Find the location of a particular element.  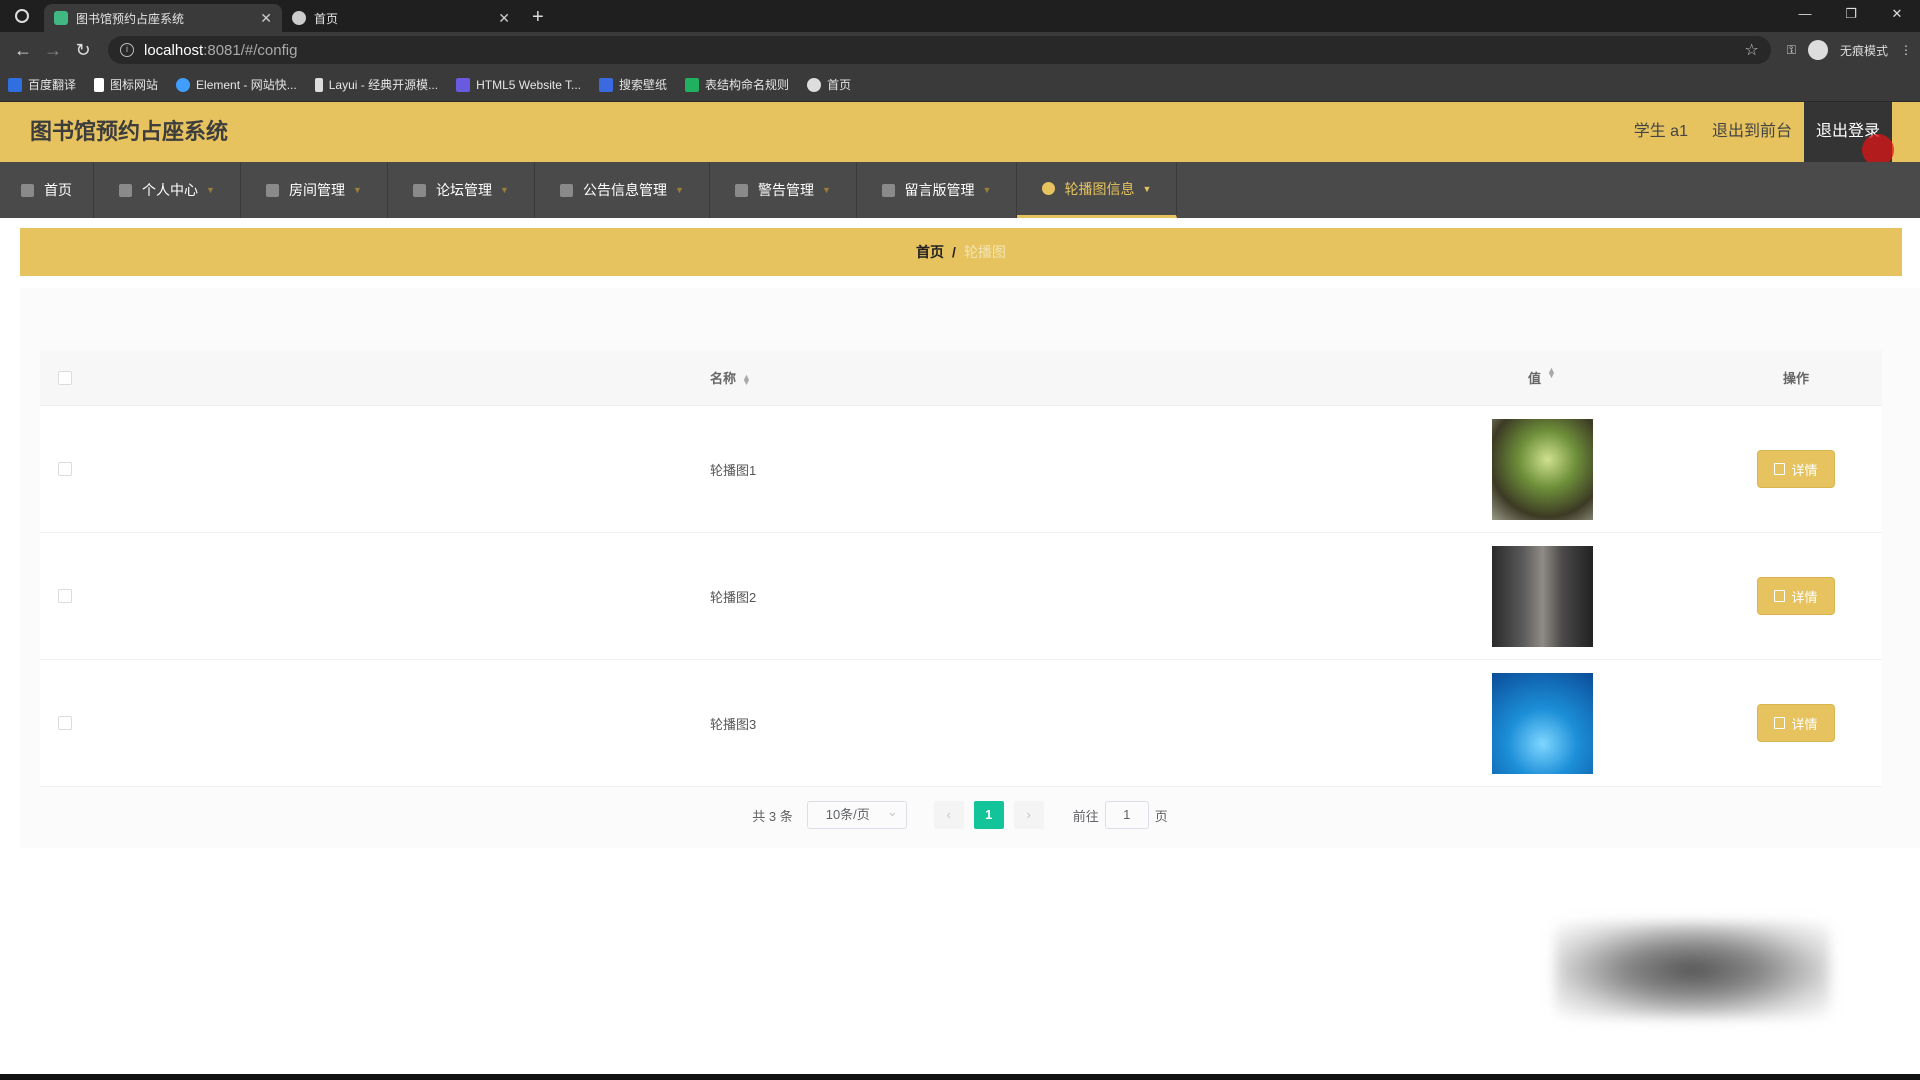

screen-bottom-edge is located at coordinates (960, 1077).